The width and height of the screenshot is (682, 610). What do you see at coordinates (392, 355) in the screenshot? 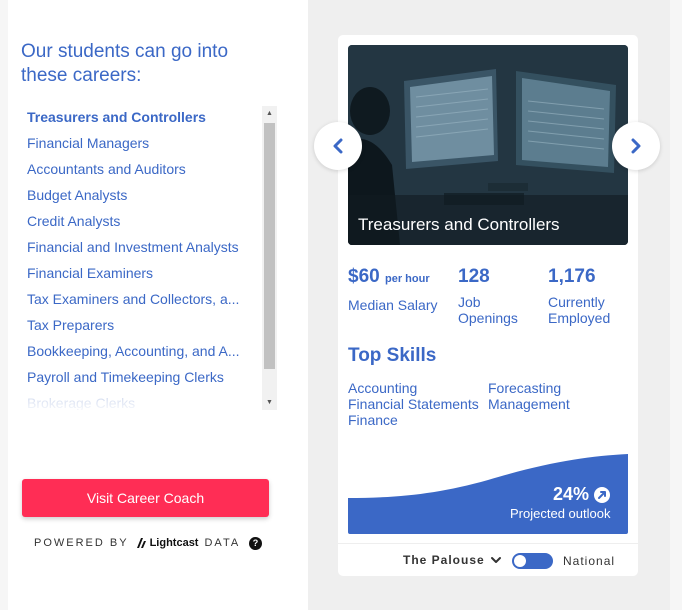
I see `top-skills-heading: Top Skills` at bounding box center [392, 355].